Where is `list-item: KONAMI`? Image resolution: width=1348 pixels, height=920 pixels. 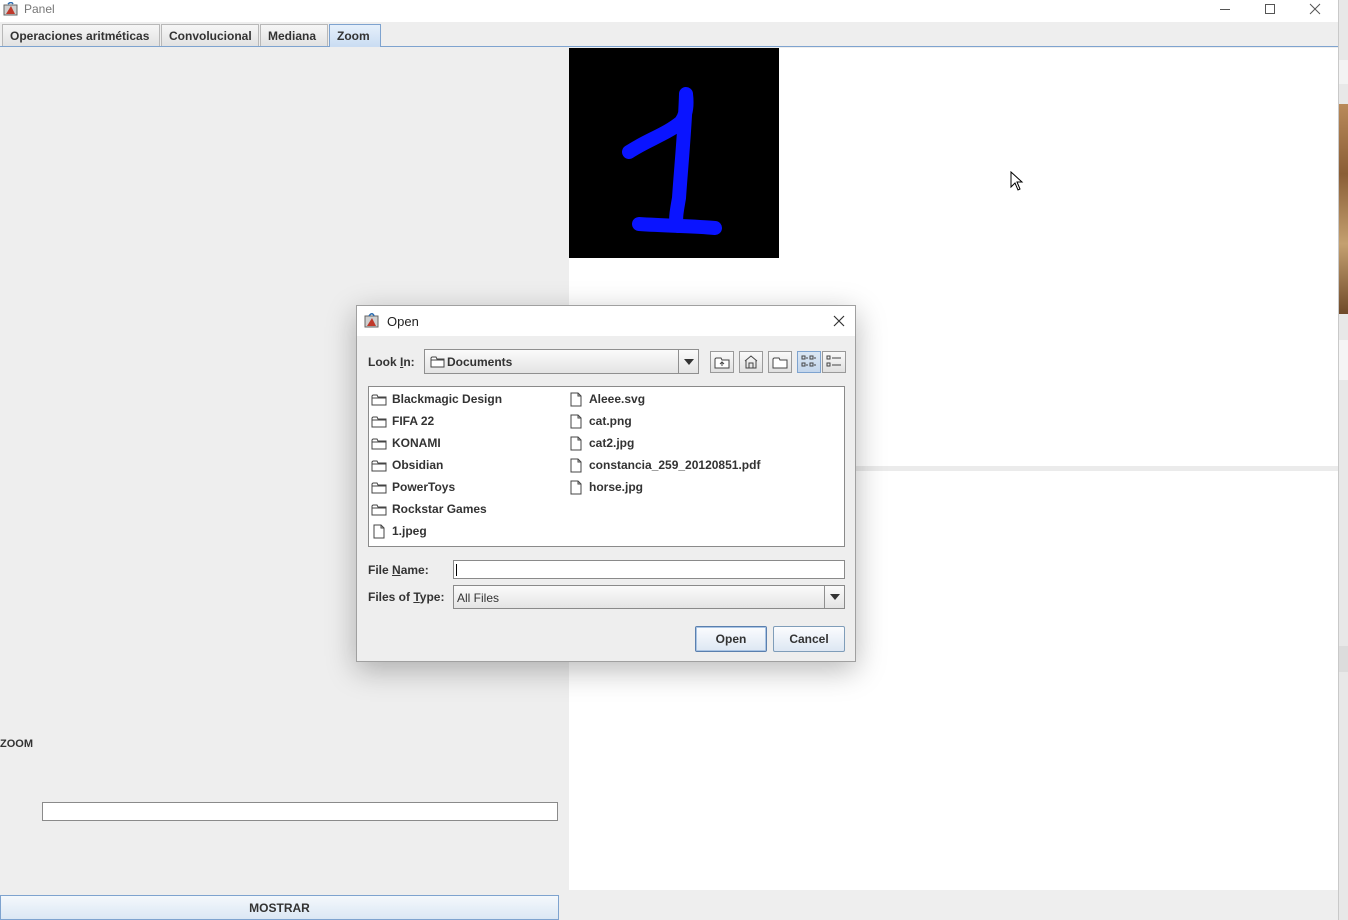
list-item: KONAMI is located at coordinates (406, 443).